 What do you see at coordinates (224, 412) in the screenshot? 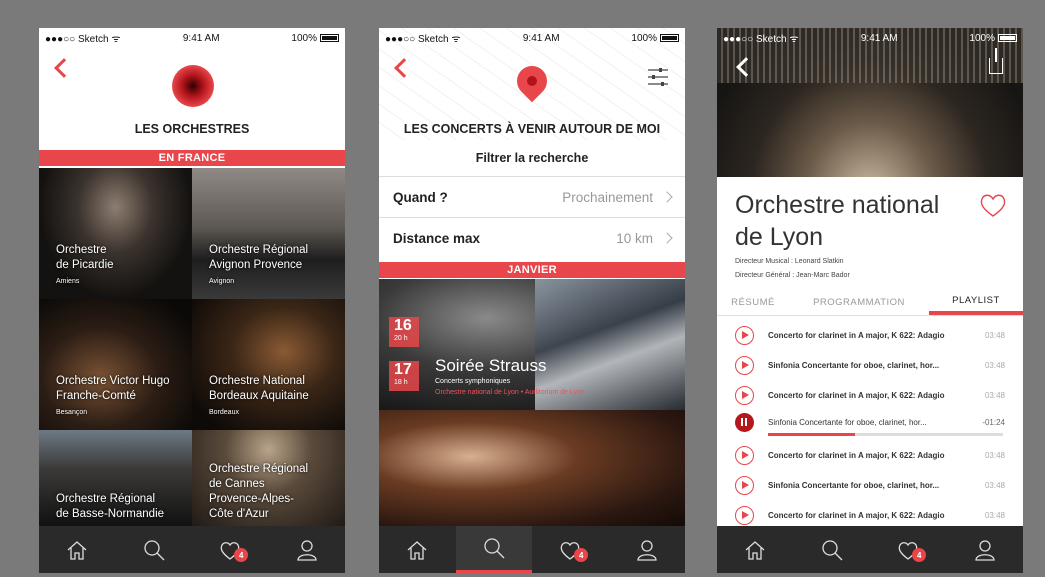
I see `orchestra-city: Bordeaux` at bounding box center [224, 412].